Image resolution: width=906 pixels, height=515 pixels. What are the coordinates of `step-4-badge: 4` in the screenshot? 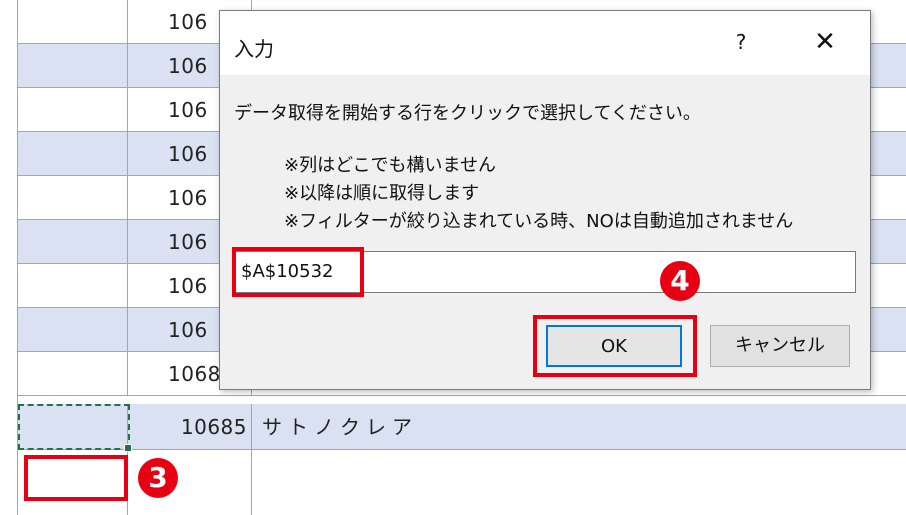 It's located at (680, 281).